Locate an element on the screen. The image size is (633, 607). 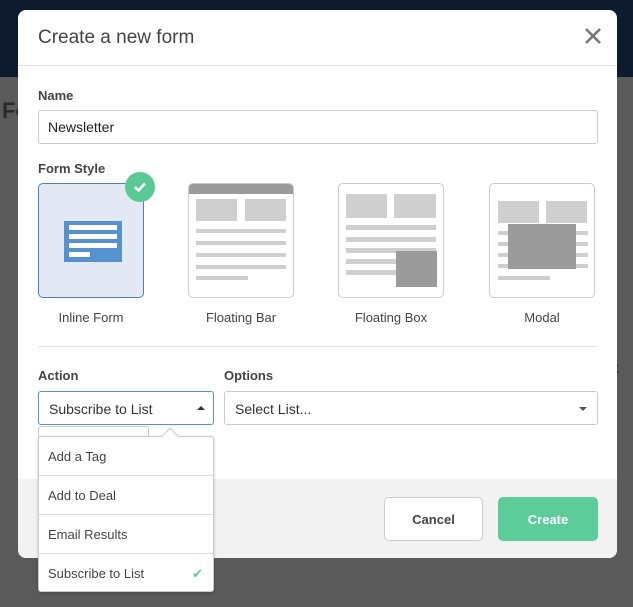
item-label: Subscribe to List is located at coordinates (96, 573).